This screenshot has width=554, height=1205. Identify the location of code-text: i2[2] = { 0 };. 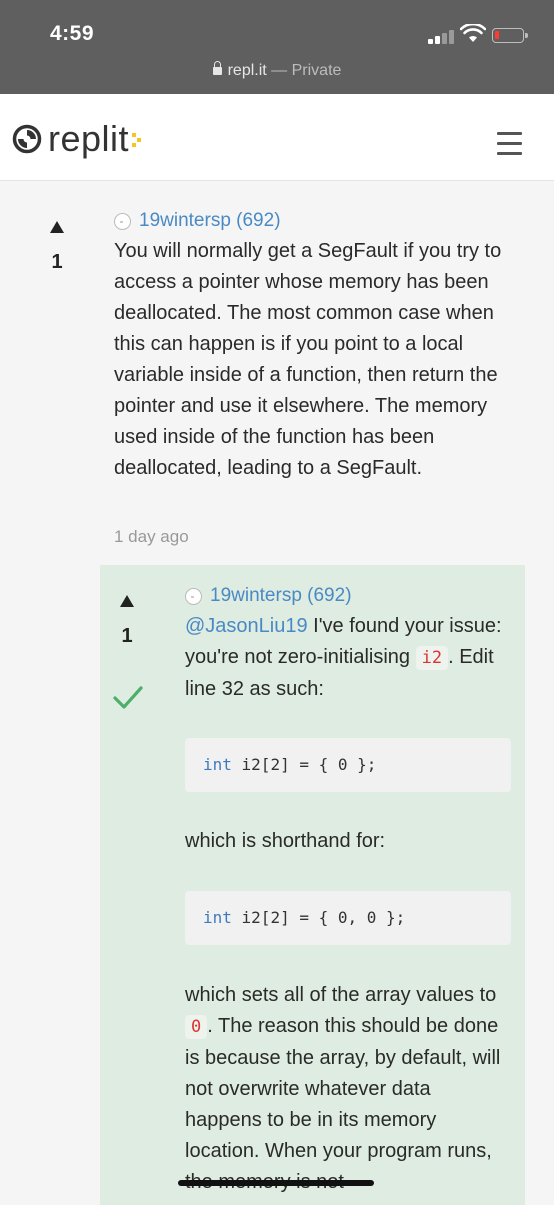
(304, 764).